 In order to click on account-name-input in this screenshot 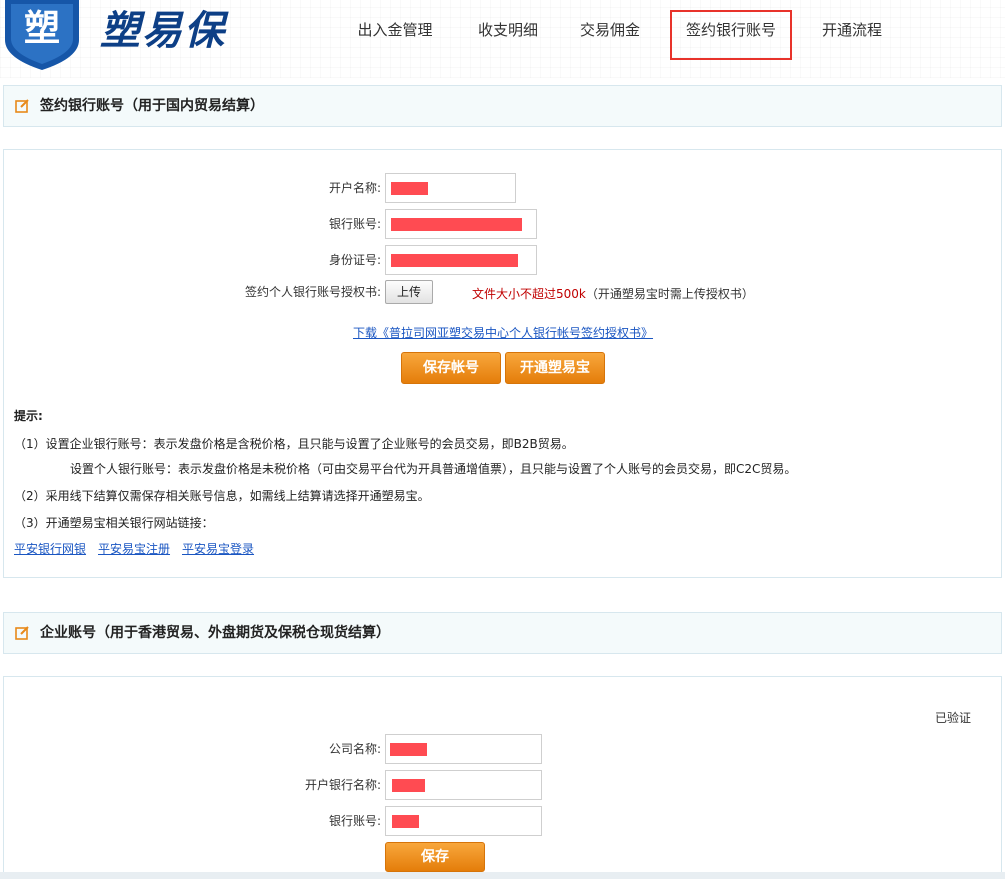, I will do `click(450, 188)`.